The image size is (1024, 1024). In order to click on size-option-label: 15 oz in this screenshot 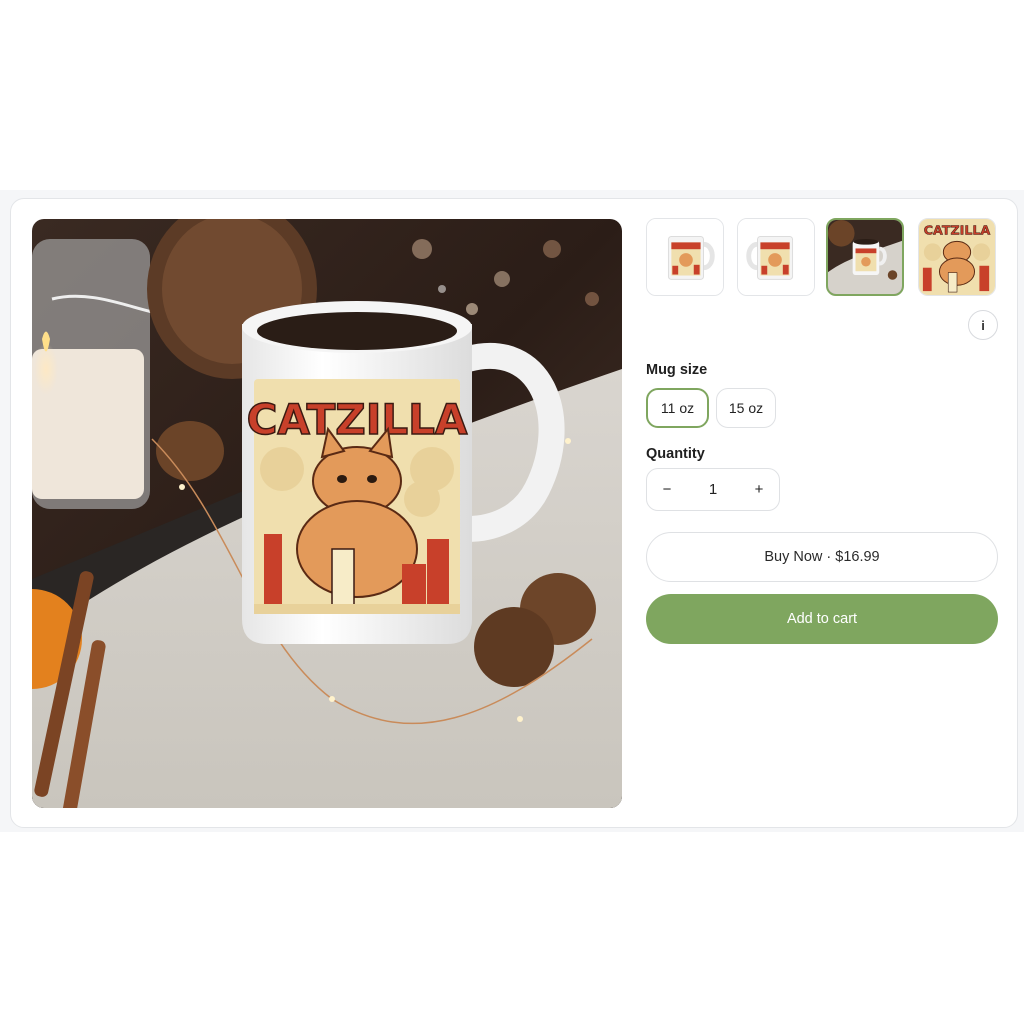, I will do `click(746, 408)`.